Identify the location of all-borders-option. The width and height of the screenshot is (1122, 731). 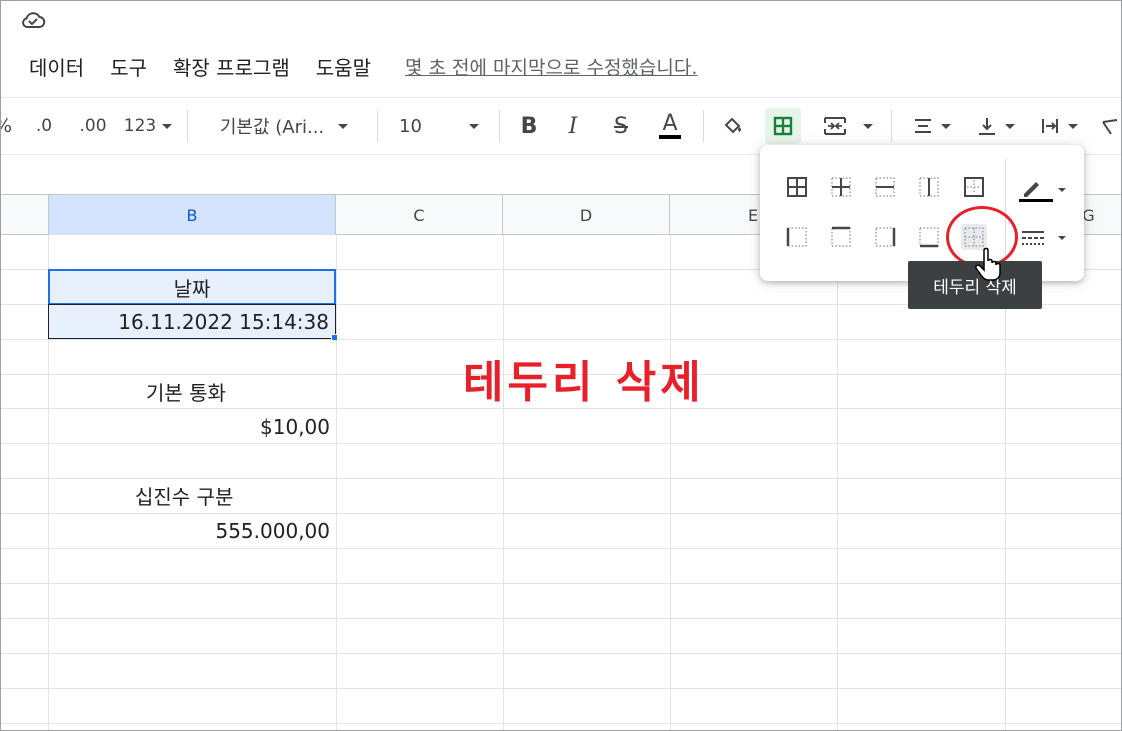
(797, 187).